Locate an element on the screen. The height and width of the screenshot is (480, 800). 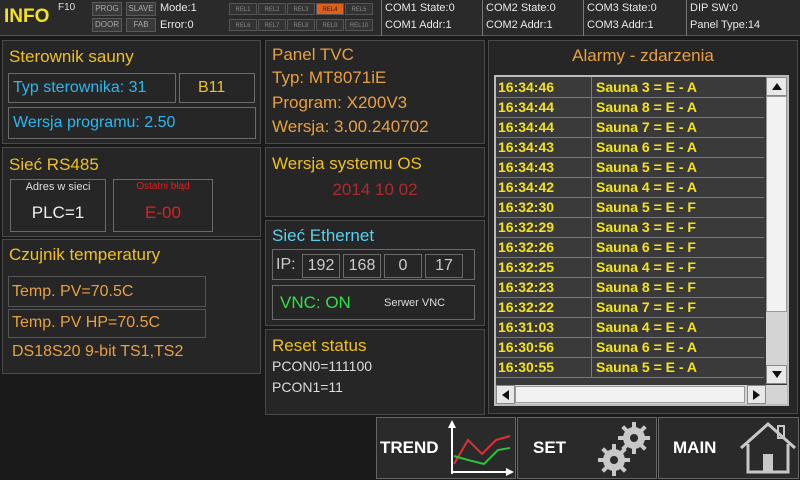
ethernet-title: Sieć Ethernet is located at coordinates (323, 235).